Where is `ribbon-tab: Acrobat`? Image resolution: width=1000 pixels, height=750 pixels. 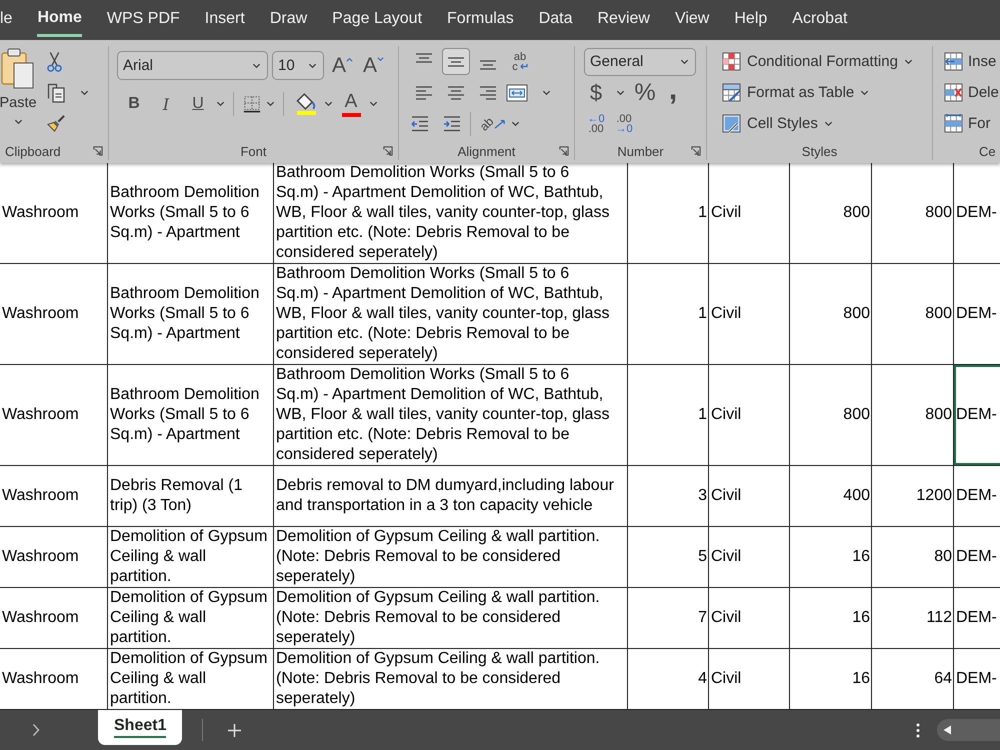 ribbon-tab: Acrobat is located at coordinates (820, 20).